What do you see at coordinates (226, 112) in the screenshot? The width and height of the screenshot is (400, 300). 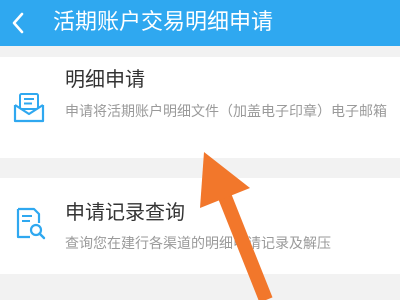 I see `menu-item-description: 申请将活期账户明细文件（加盖电子印章）电子邮箱` at bounding box center [226, 112].